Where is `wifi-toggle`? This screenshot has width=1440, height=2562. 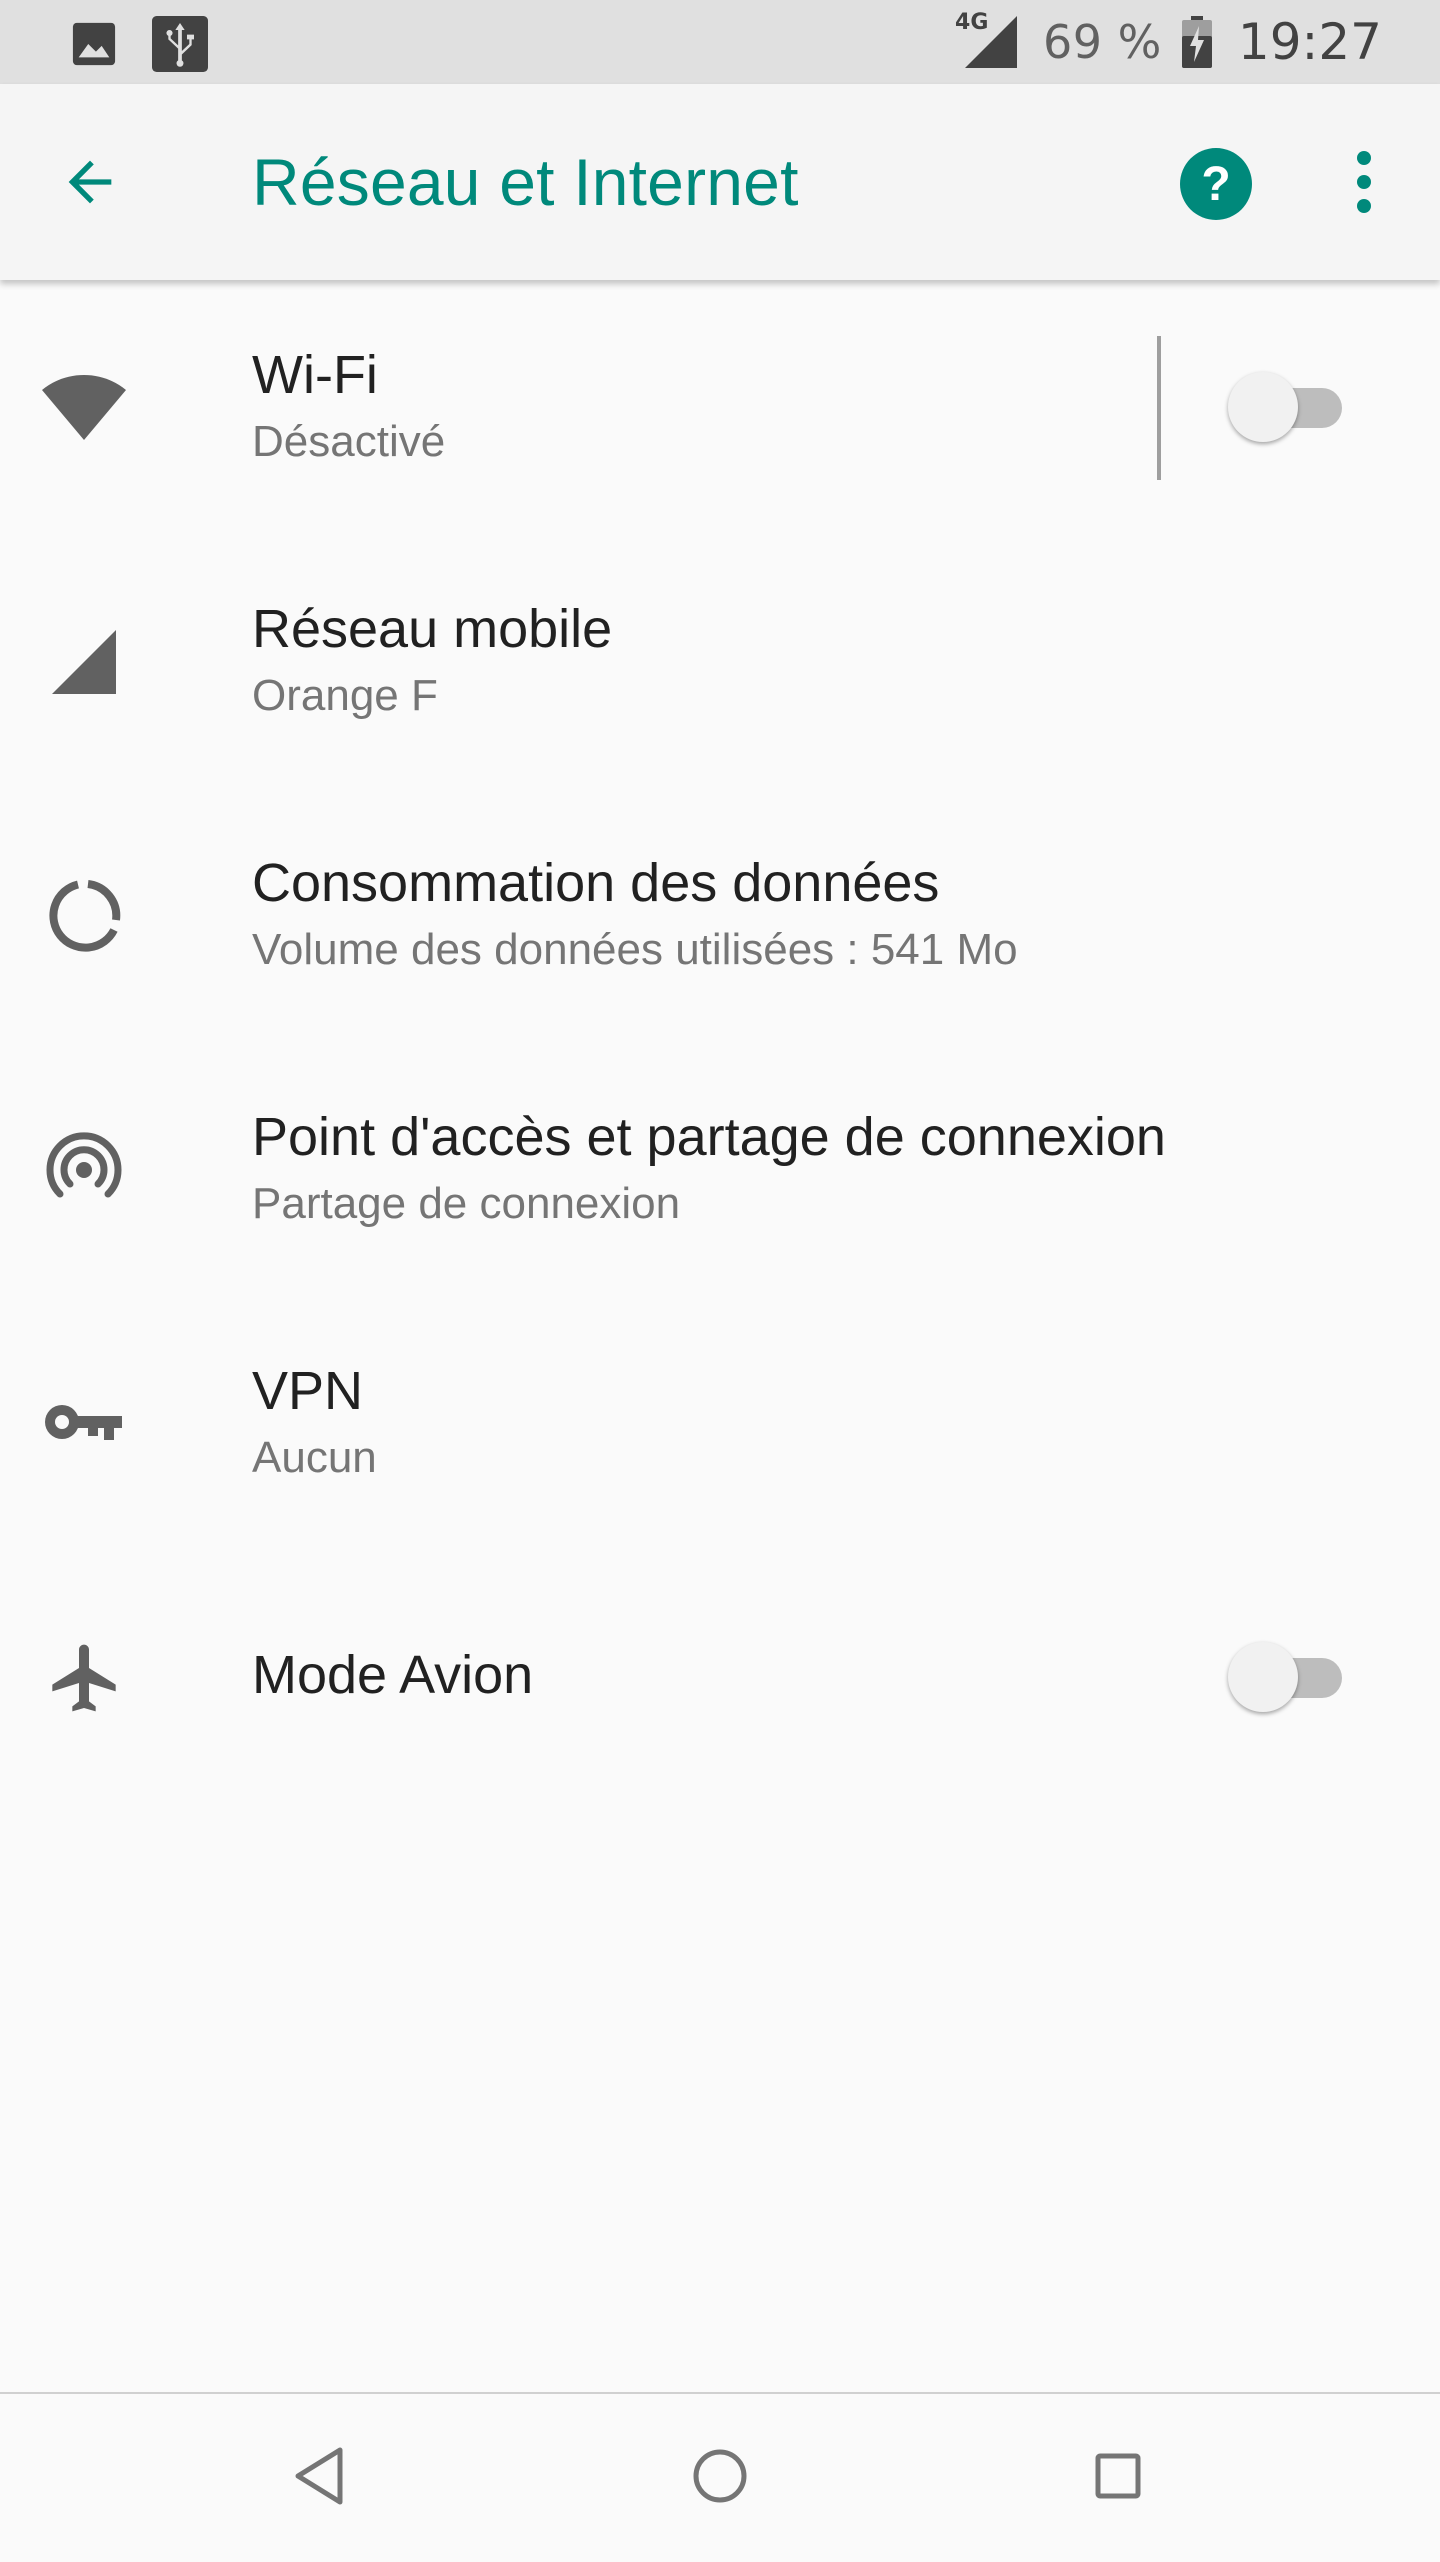
wifi-toggle is located at coordinates (1288, 407).